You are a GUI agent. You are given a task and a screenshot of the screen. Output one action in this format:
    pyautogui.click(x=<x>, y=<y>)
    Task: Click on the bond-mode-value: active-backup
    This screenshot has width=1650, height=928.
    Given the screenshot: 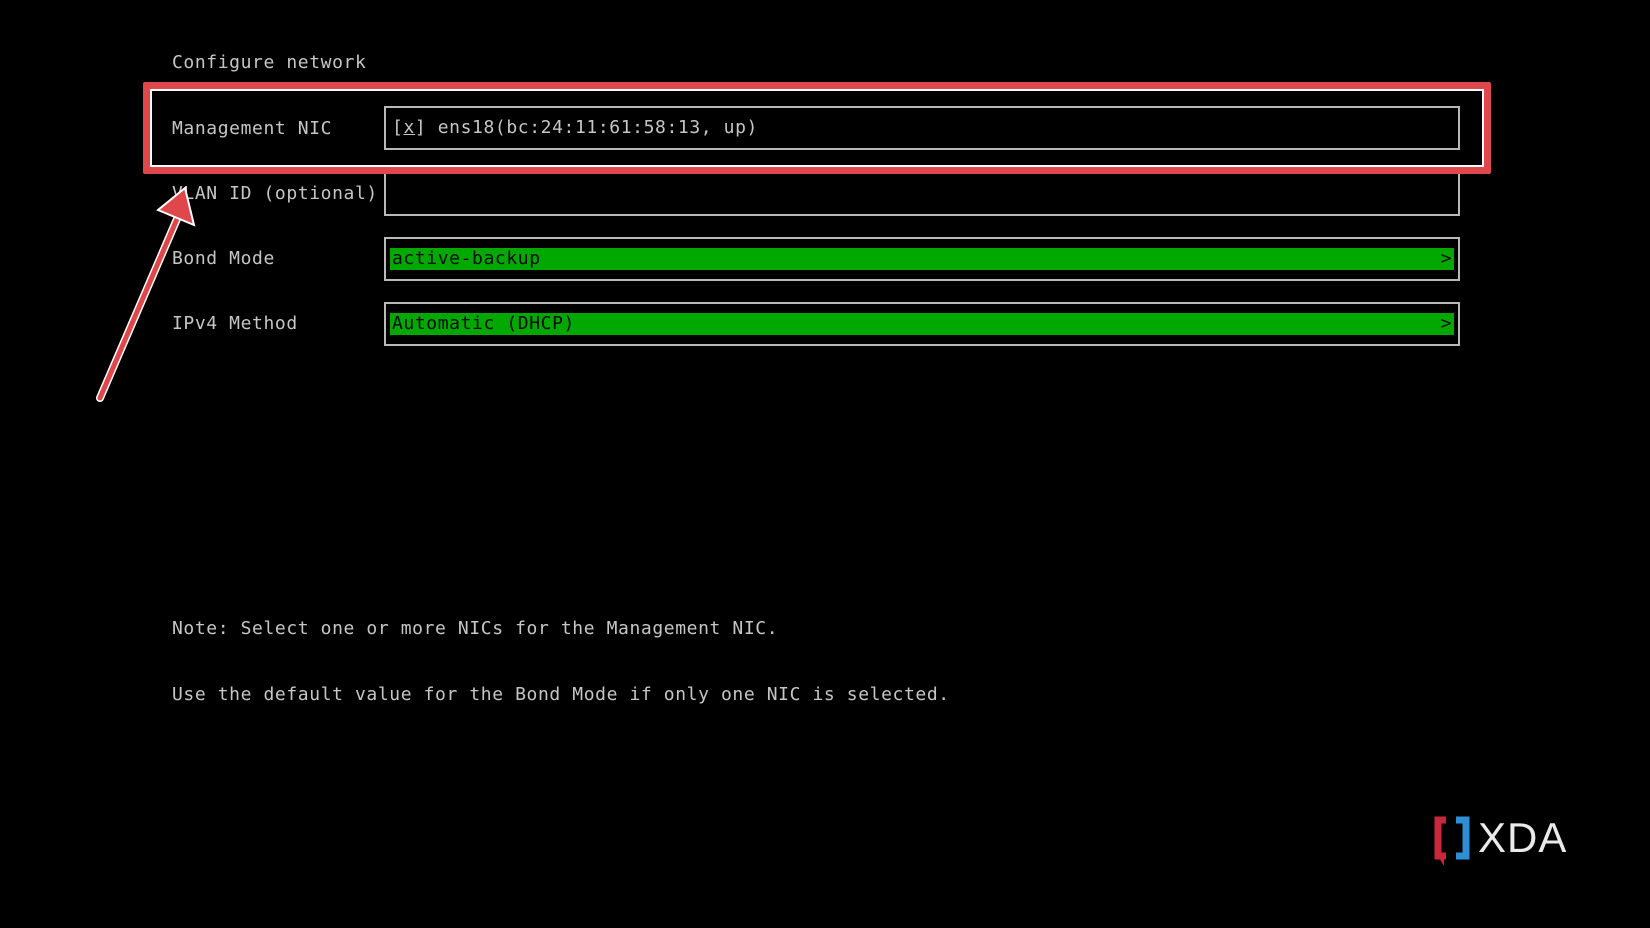 What is the action you would take?
    pyautogui.click(x=466, y=259)
    